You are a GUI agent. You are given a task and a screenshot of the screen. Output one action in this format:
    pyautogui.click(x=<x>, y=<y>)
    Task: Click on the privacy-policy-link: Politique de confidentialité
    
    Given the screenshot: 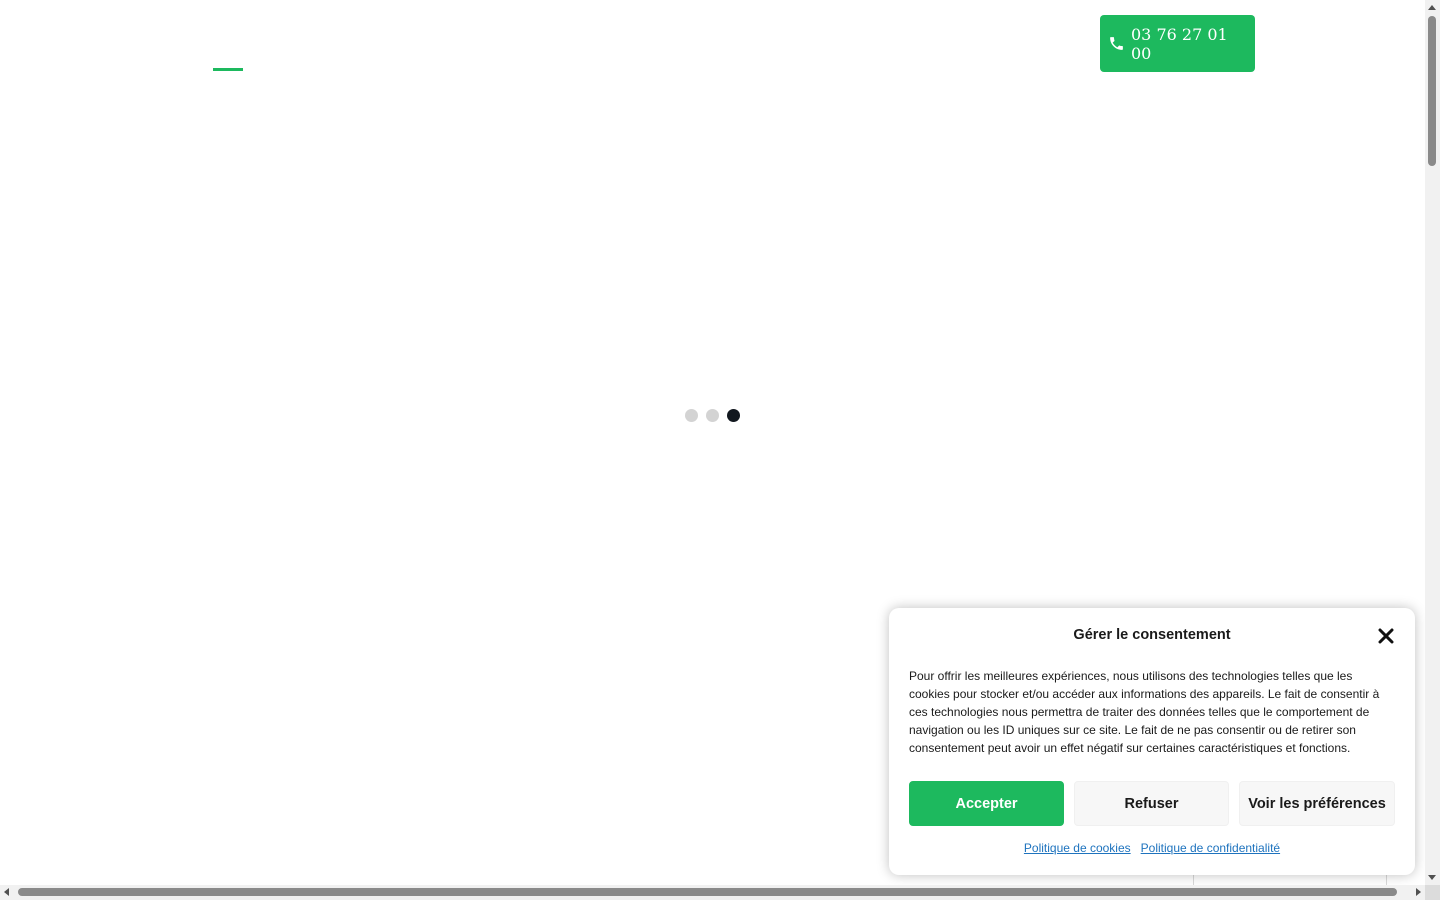 What is the action you would take?
    pyautogui.click(x=1210, y=848)
    